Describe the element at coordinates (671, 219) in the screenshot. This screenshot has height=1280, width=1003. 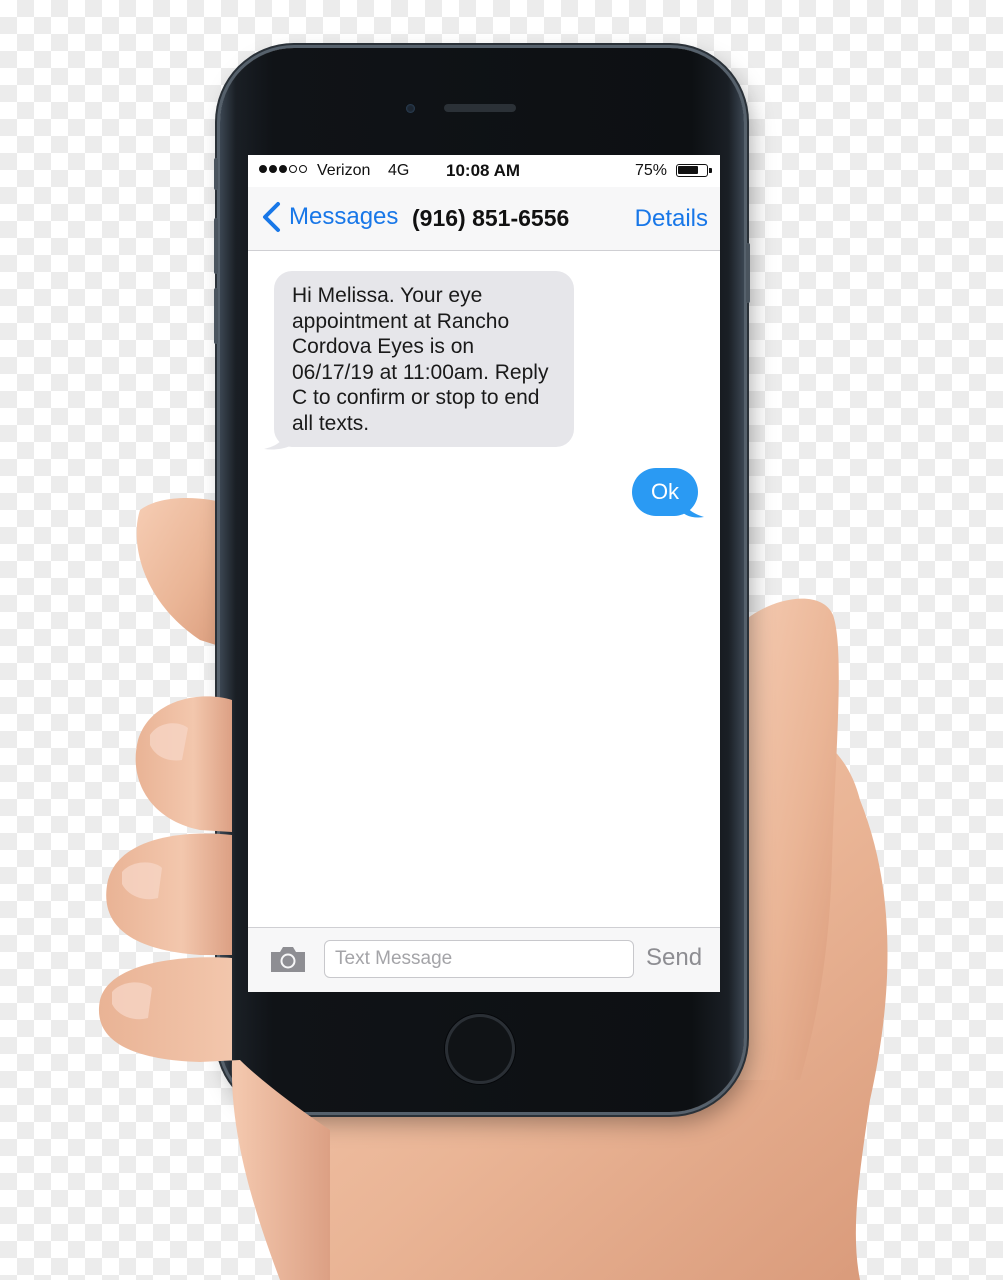
I see `details-button: Details` at that location.